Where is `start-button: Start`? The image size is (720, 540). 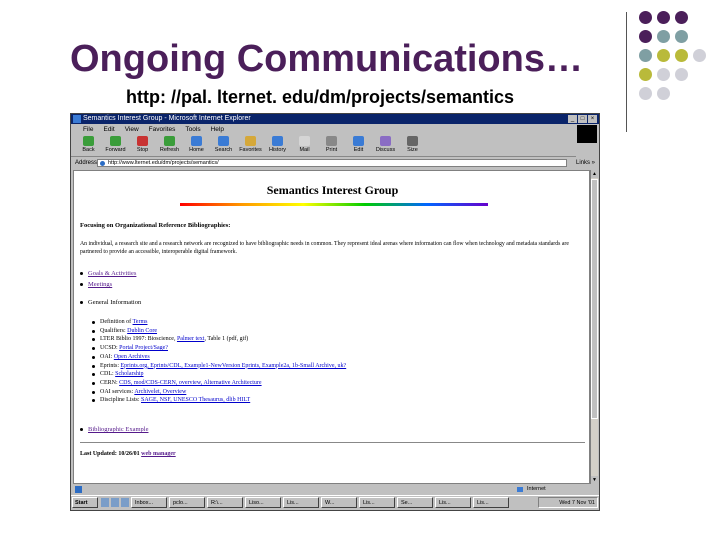
start-button: Start is located at coordinates (85, 502).